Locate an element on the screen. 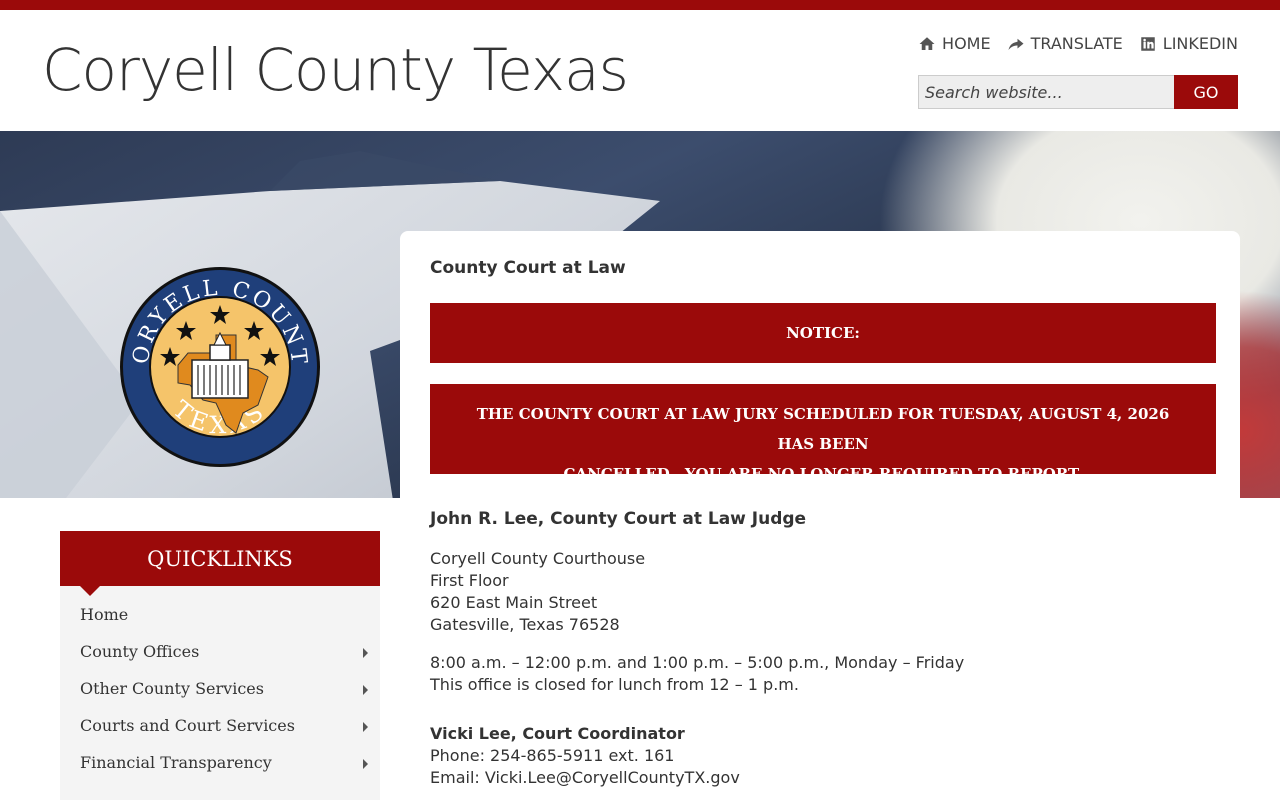 Image resolution: width=1280 pixels, height=800 pixels. nav-linkedin-label: LINKEDIN is located at coordinates (1200, 43).